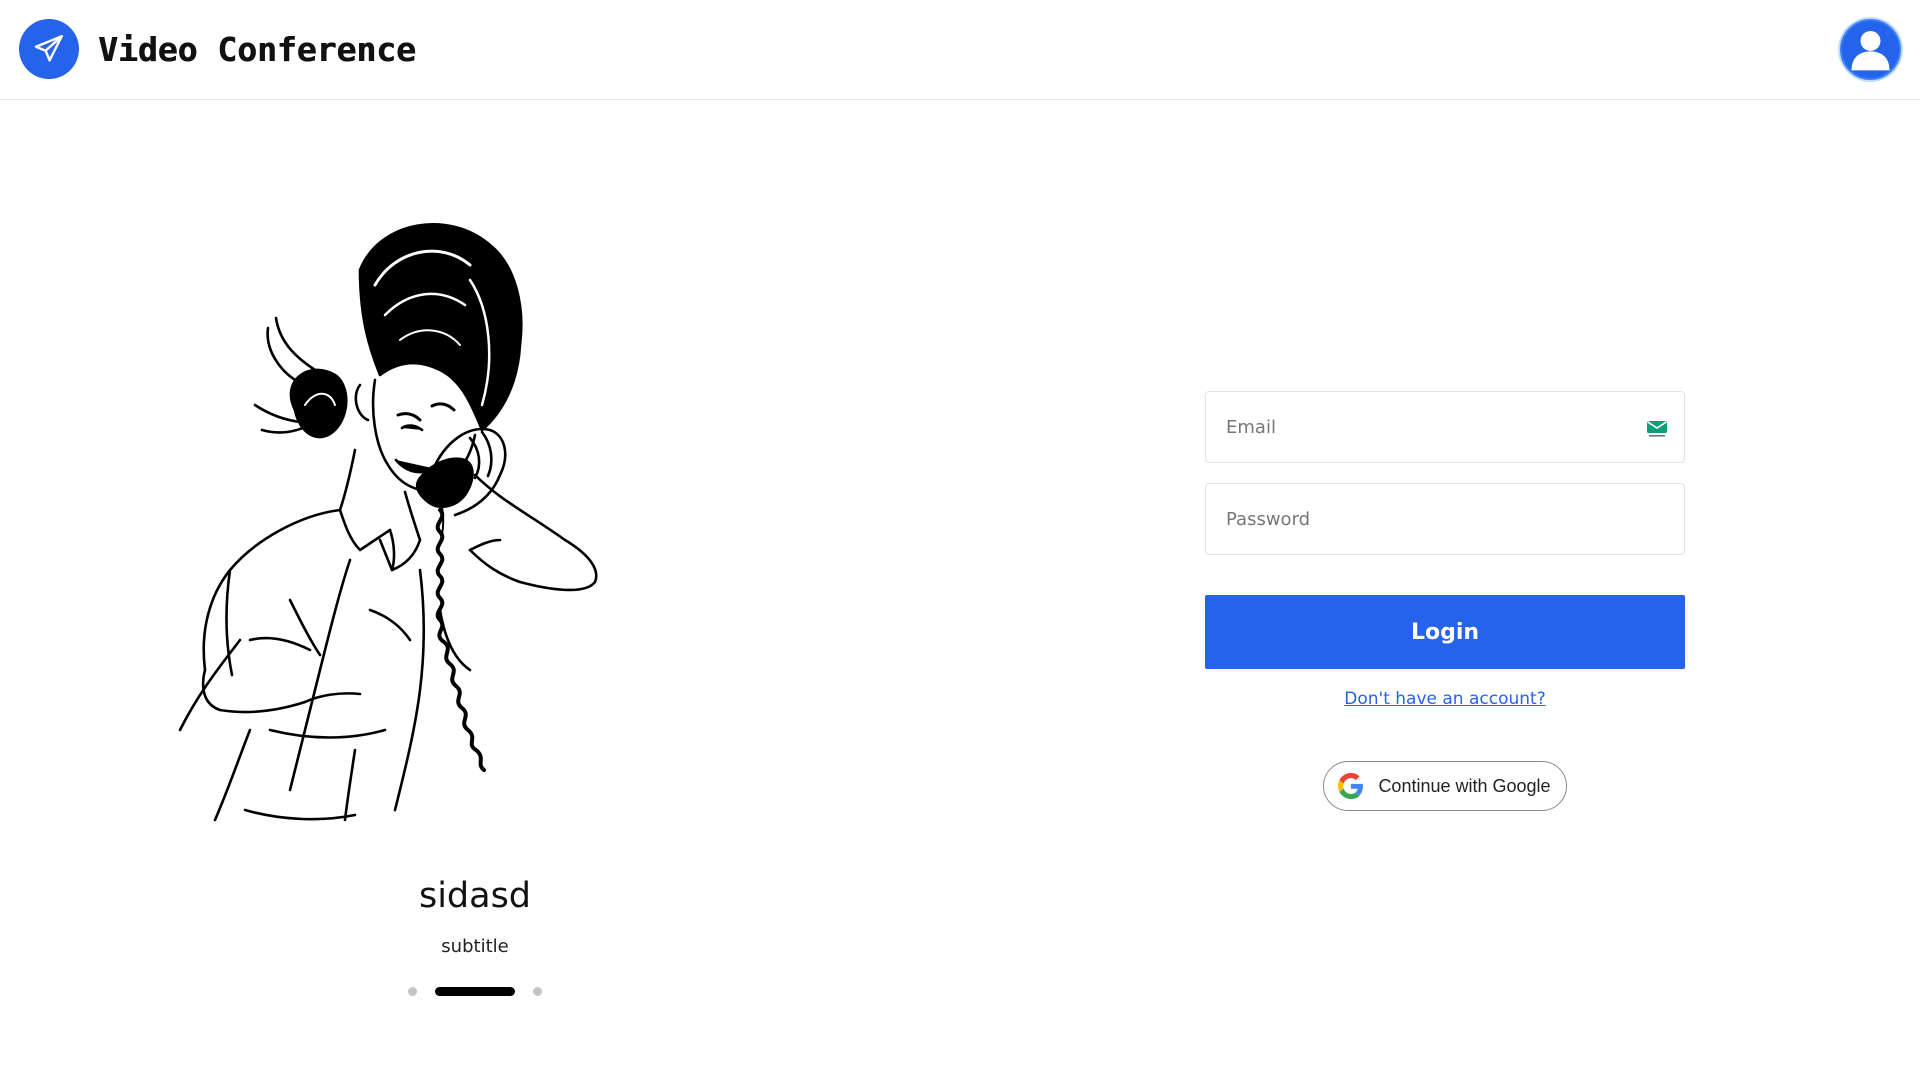  I want to click on email-envelope-icon, so click(1657, 429).